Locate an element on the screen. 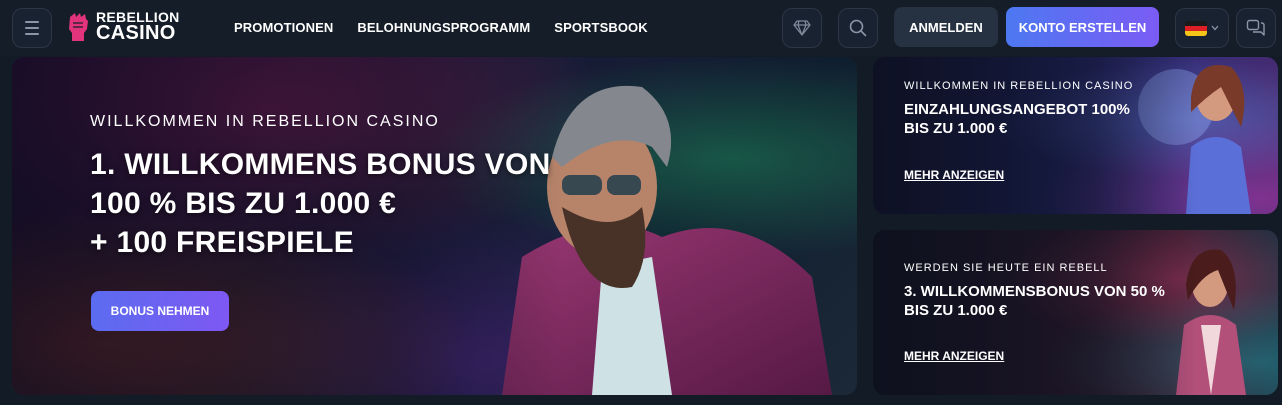  language-selector is located at coordinates (1202, 28).